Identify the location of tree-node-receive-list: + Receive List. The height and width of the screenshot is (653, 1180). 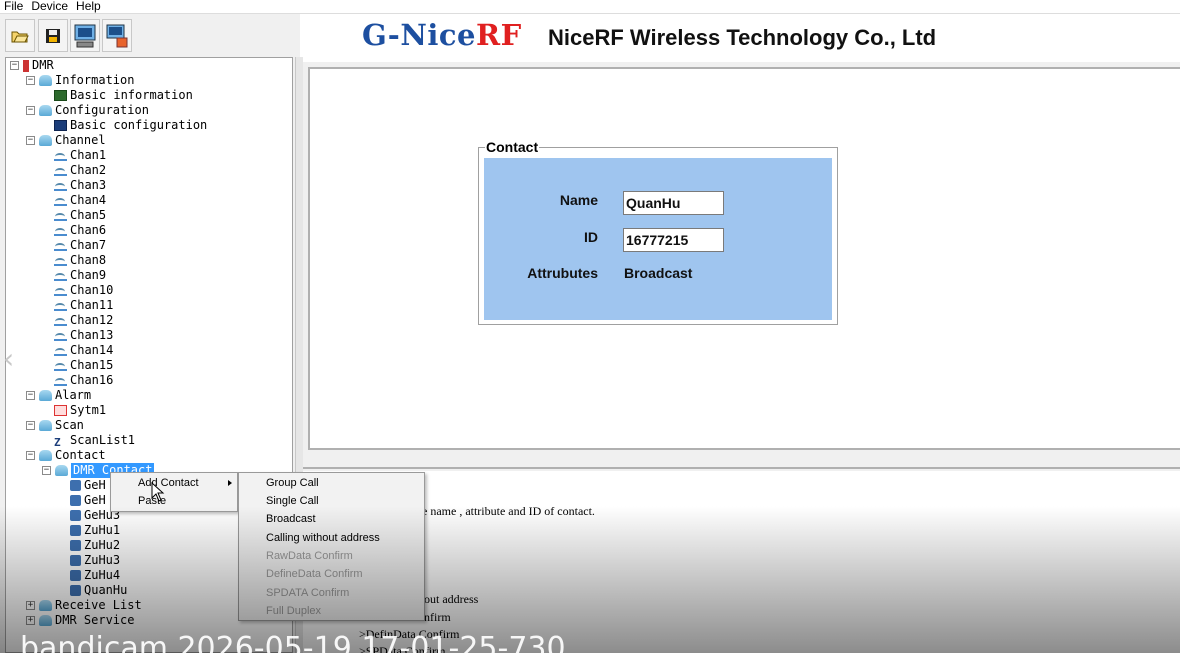
(84, 605).